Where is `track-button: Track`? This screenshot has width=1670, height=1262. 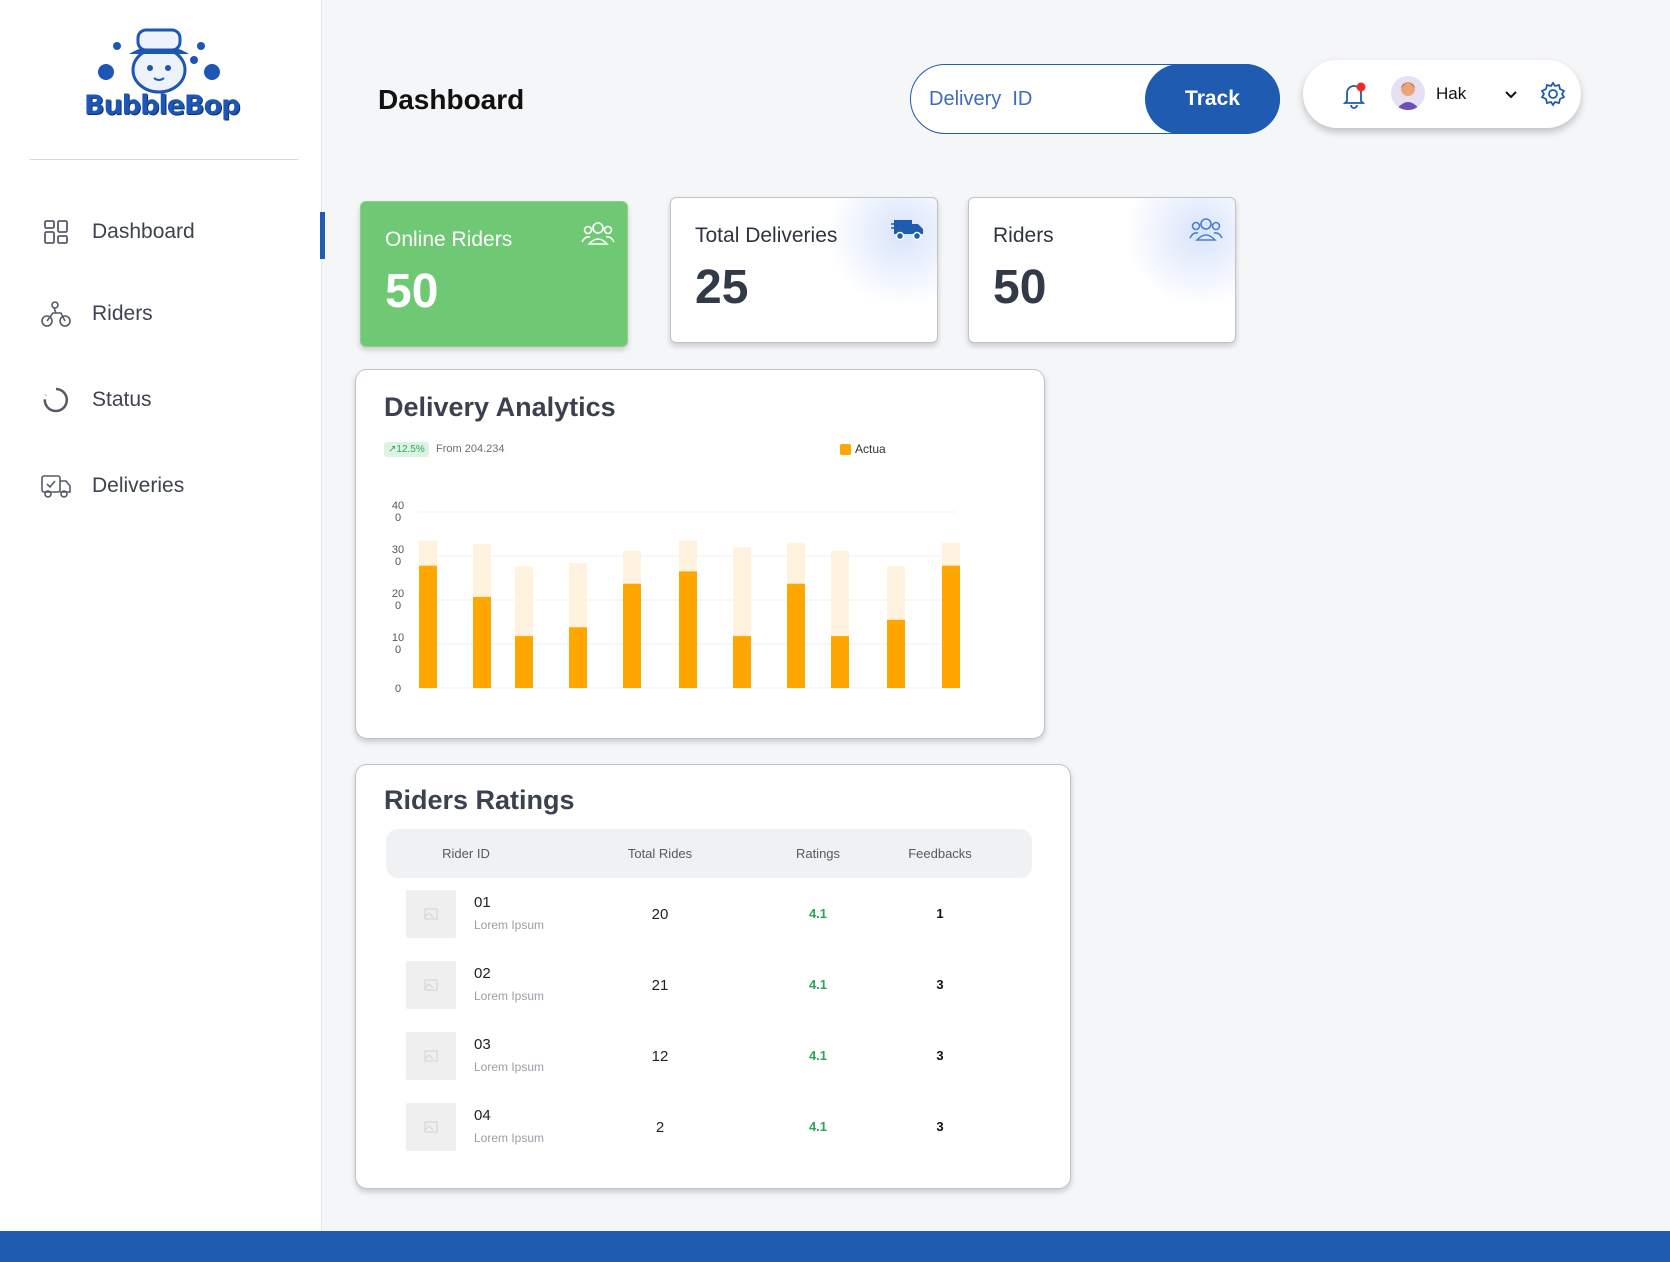
track-button: Track is located at coordinates (1212, 99).